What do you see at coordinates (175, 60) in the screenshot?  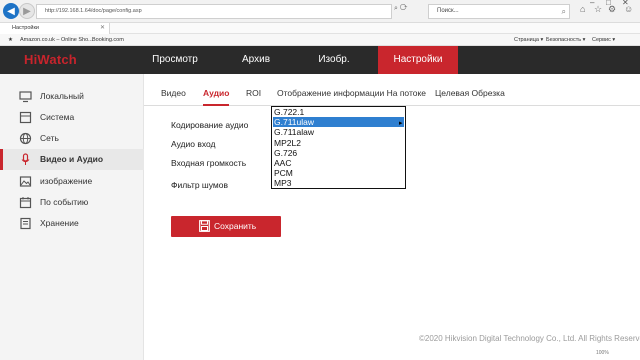 I see `tab-preview: Просмотр` at bounding box center [175, 60].